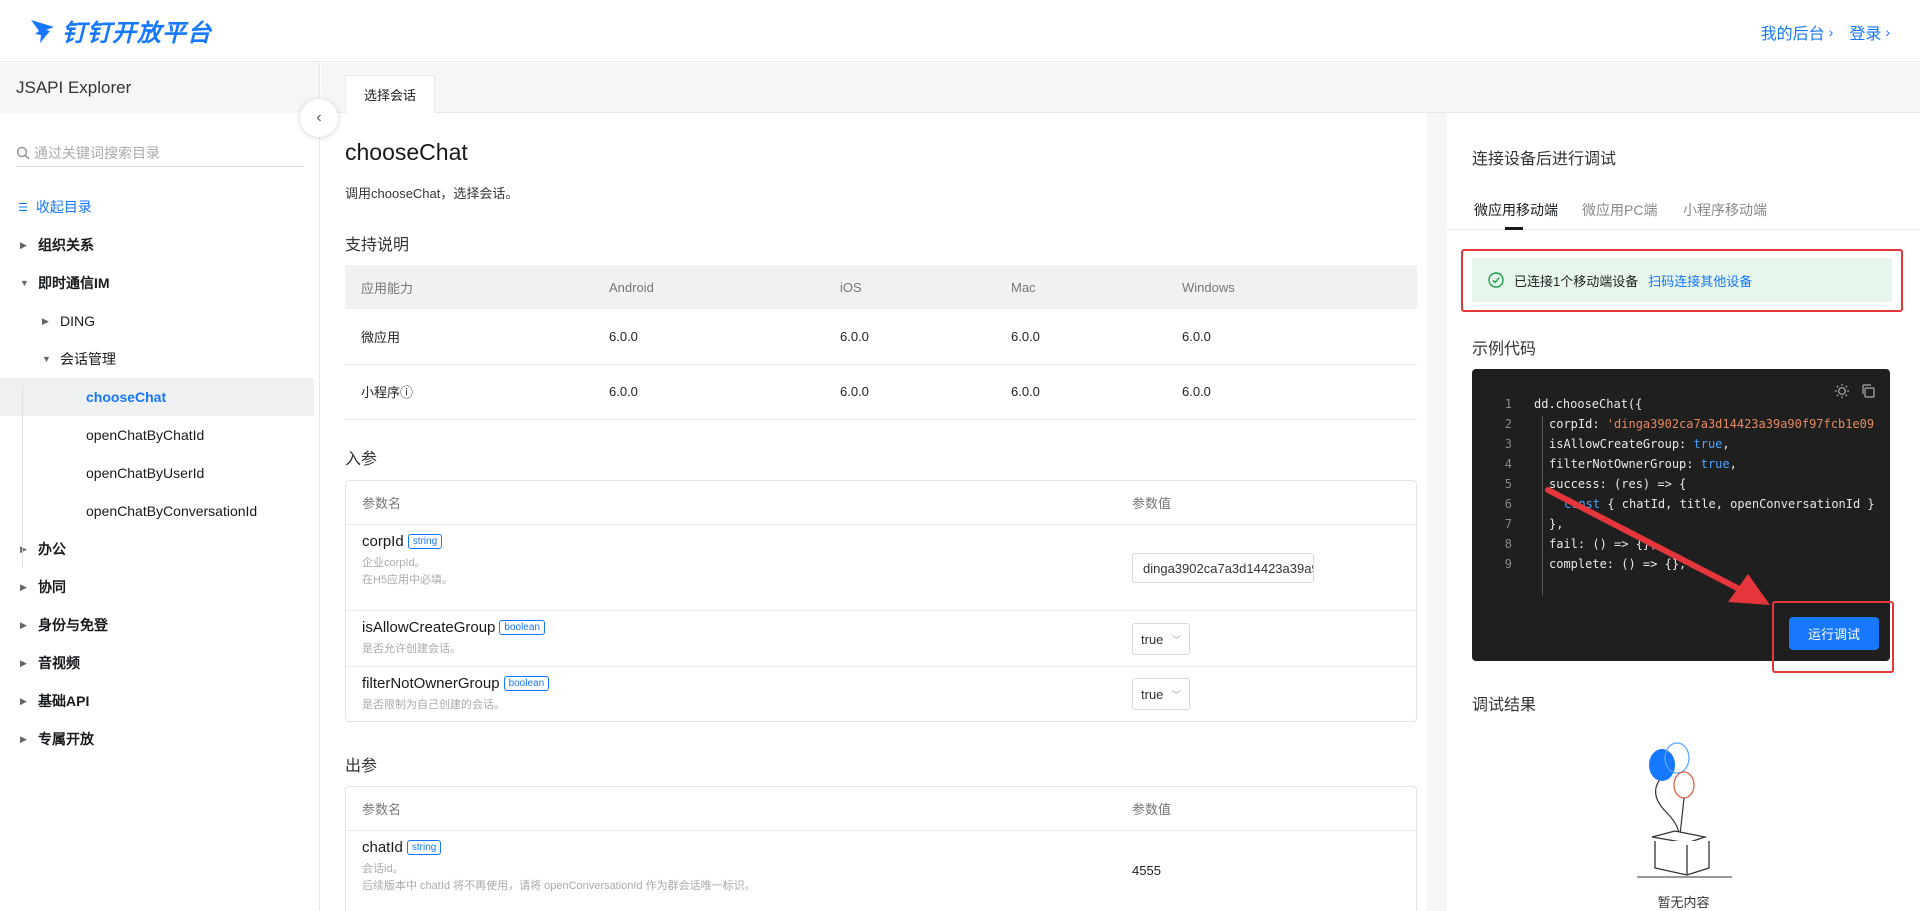 Image resolution: width=1920 pixels, height=911 pixels. I want to click on my-console-label: 我的后台, so click(1792, 34).